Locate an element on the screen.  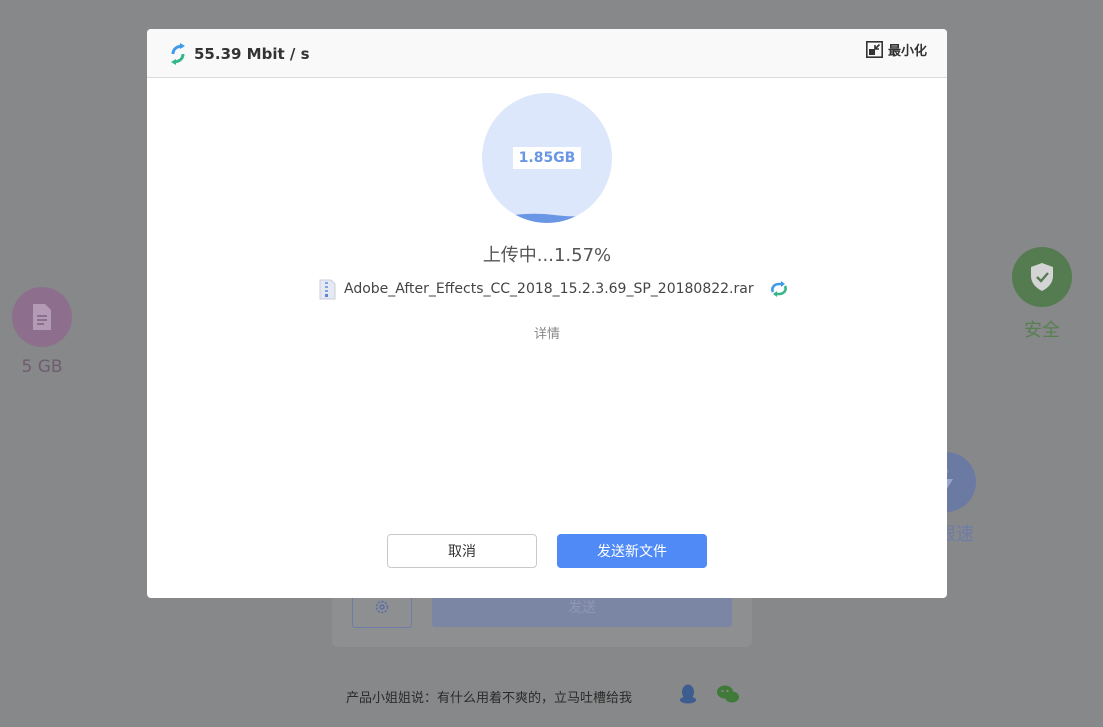
upload-progress-circle: 1.85GB is located at coordinates (547, 158).